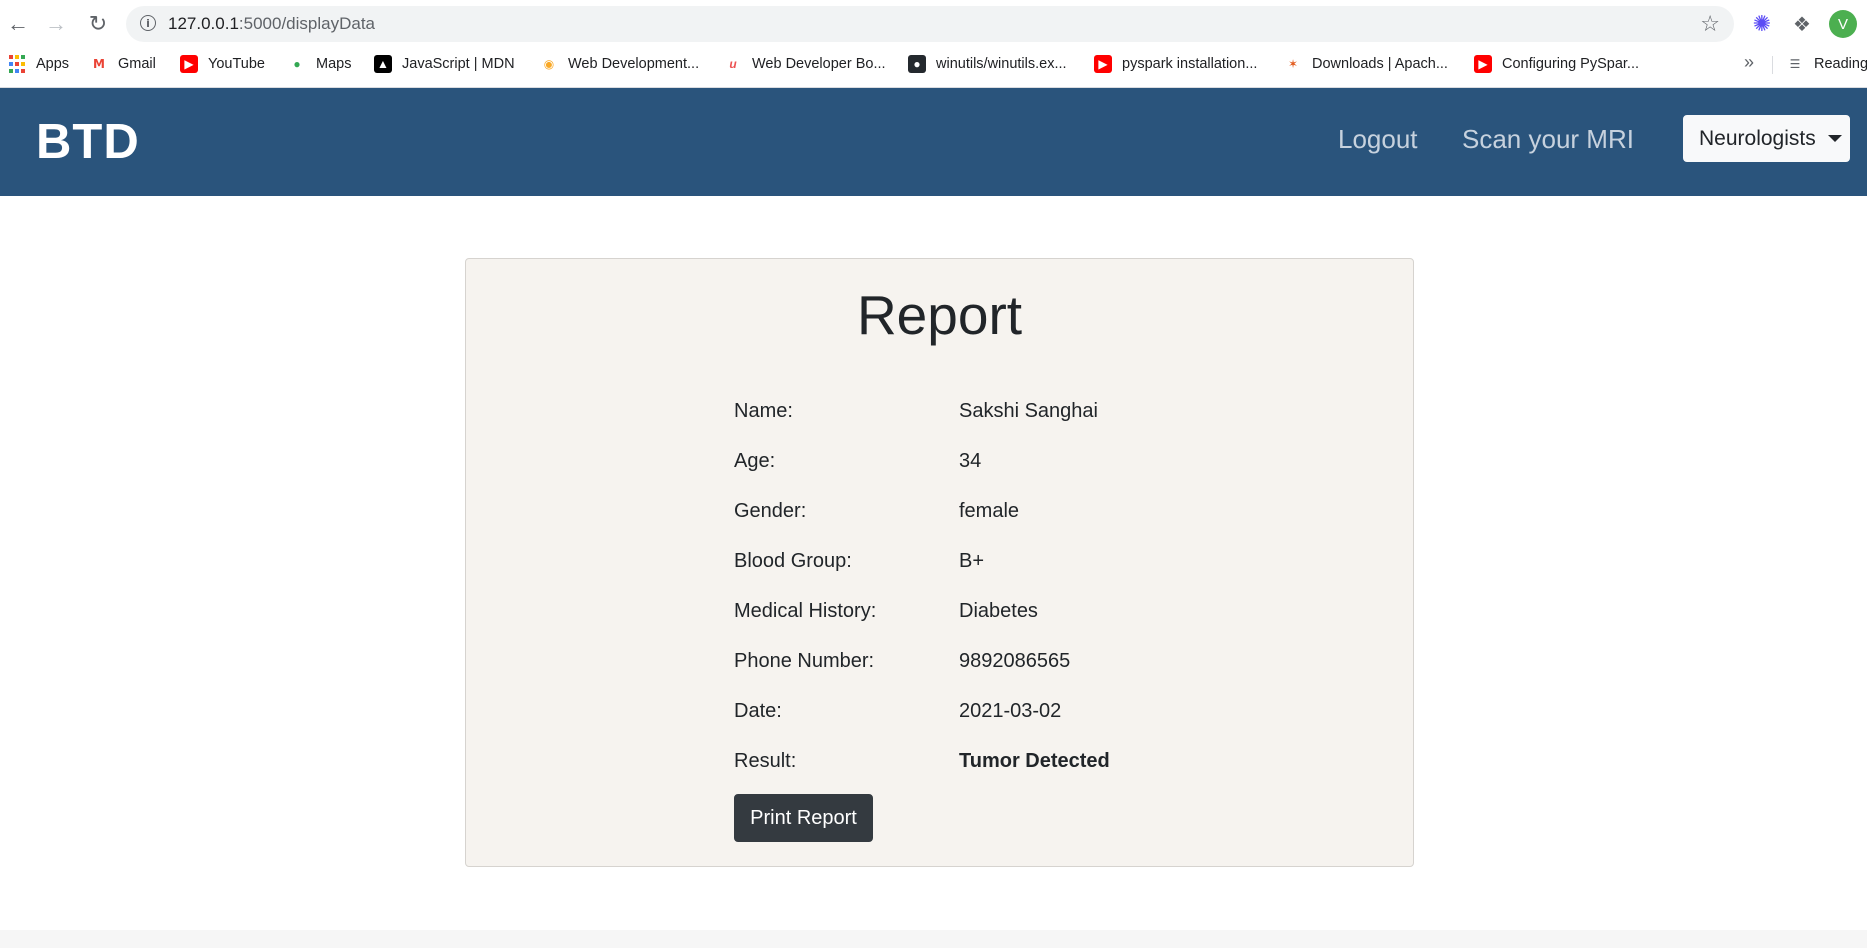  I want to click on spark-icon: ✶, so click(1293, 64).